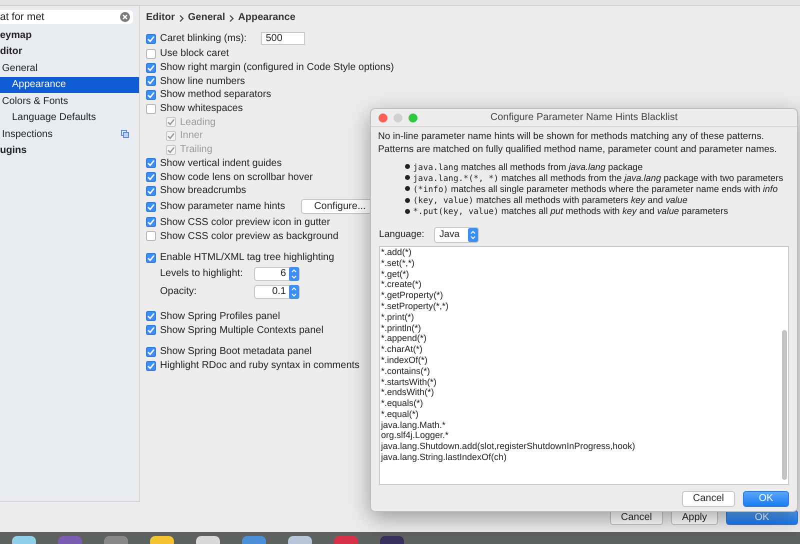  Describe the element at coordinates (456, 234) in the screenshot. I see `language-select: Java` at that location.